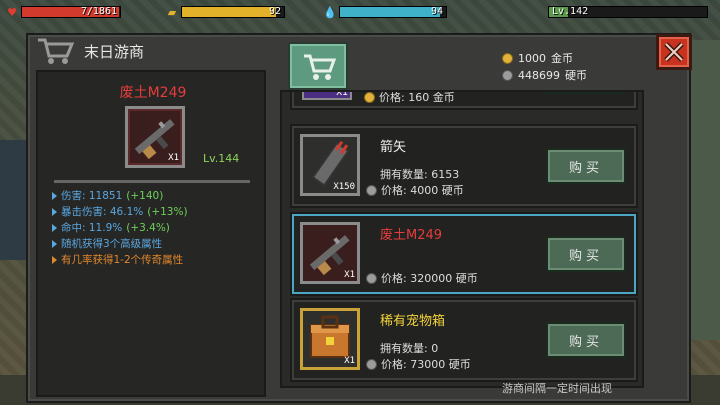 The height and width of the screenshot is (405, 720). I want to click on item-price: 价格: 73000 硬币, so click(418, 364).